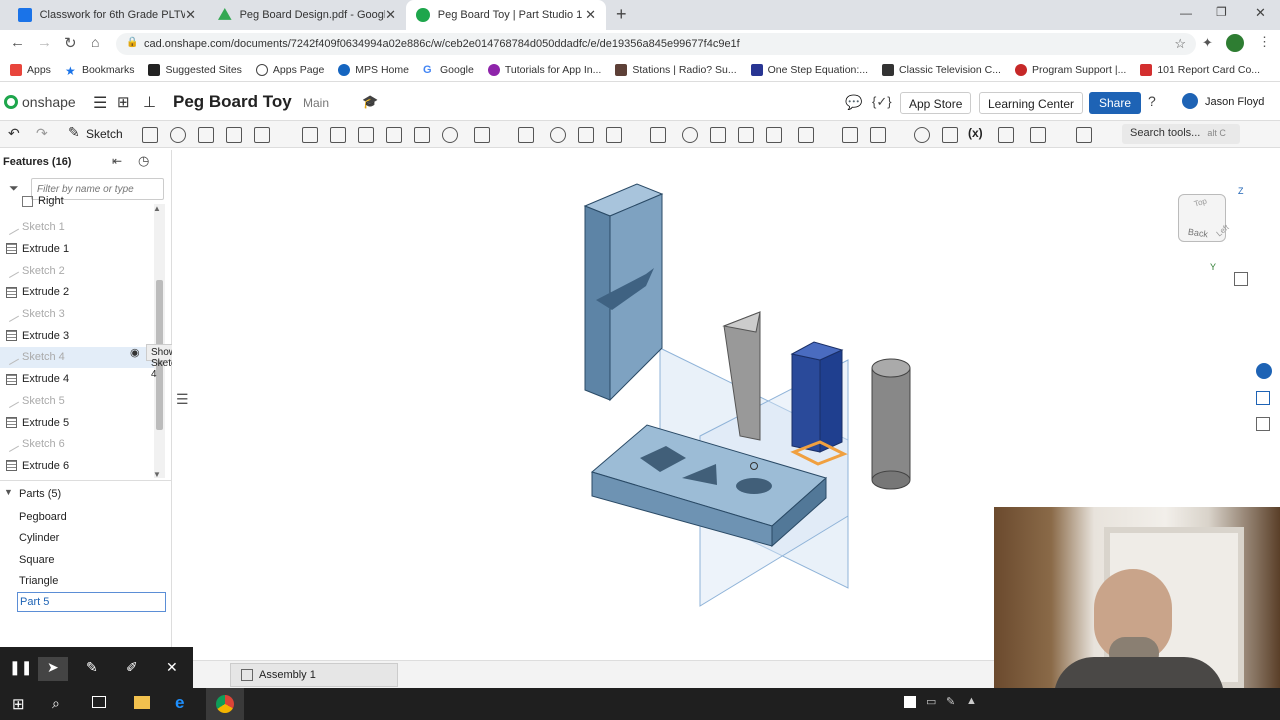  What do you see at coordinates (77, 379) in the screenshot?
I see `feature-item: Extrude 4` at bounding box center [77, 379].